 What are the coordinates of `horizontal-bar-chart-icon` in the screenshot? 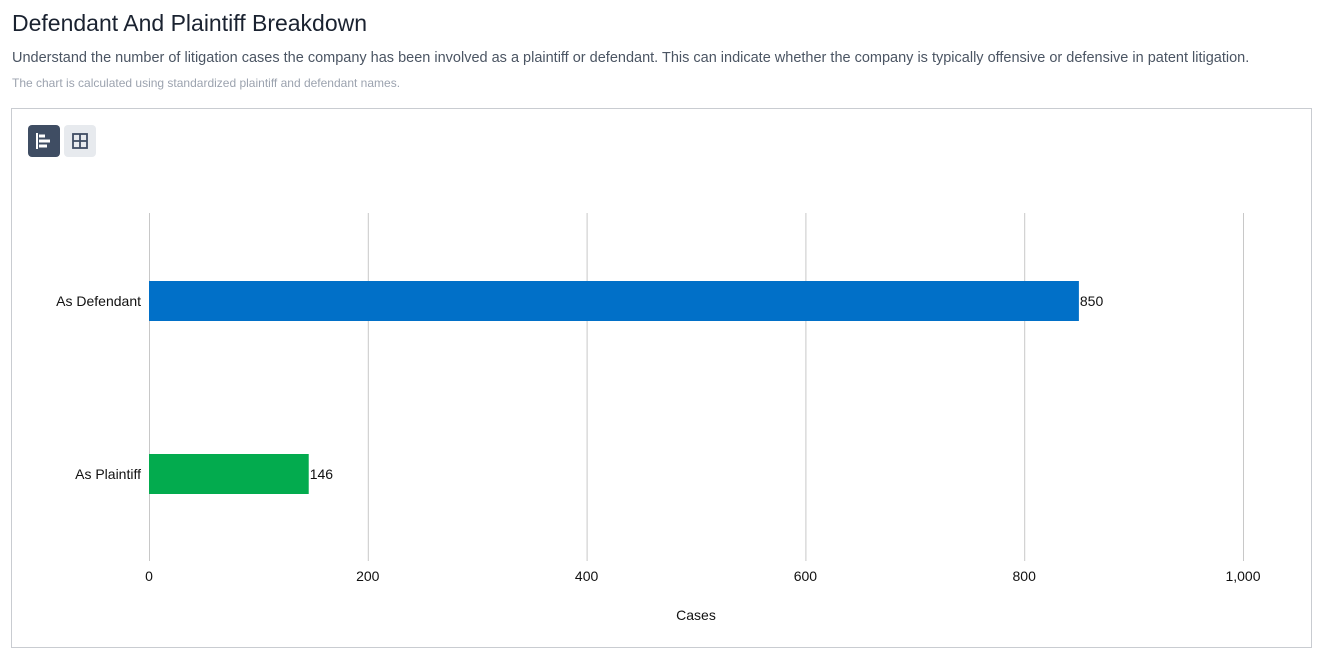 It's located at (44, 141).